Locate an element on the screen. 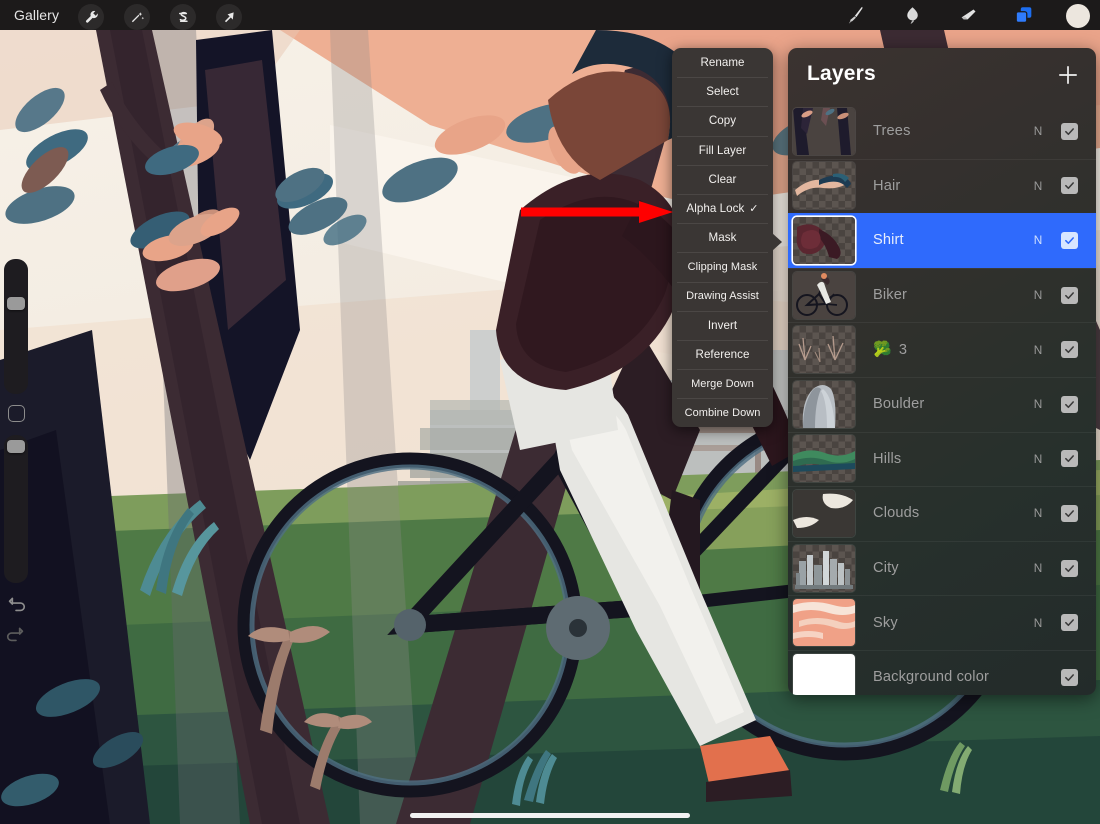 The image size is (1100, 824). layer-name-text: Clouds is located at coordinates (896, 513).